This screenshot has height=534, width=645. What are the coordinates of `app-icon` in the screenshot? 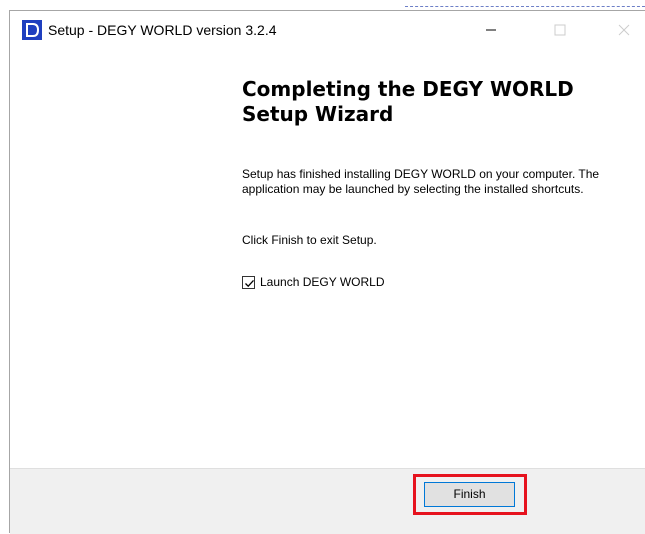 It's located at (32, 30).